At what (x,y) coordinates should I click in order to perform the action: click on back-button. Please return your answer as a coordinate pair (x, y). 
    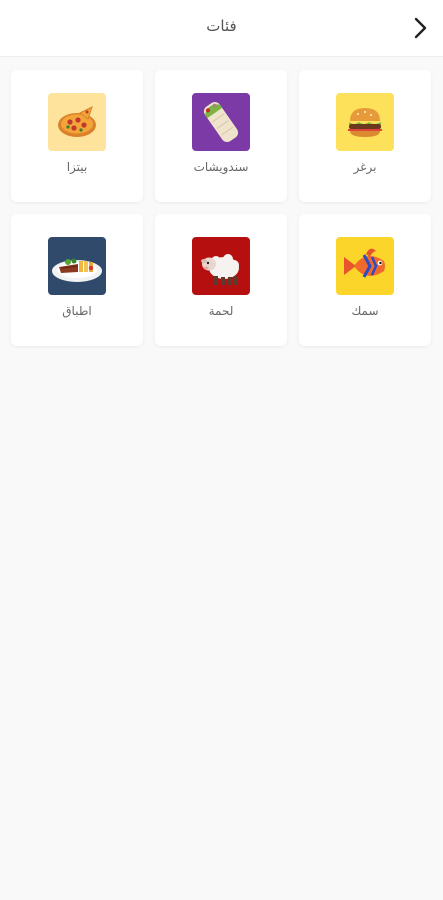
    Looking at the image, I should click on (421, 28).